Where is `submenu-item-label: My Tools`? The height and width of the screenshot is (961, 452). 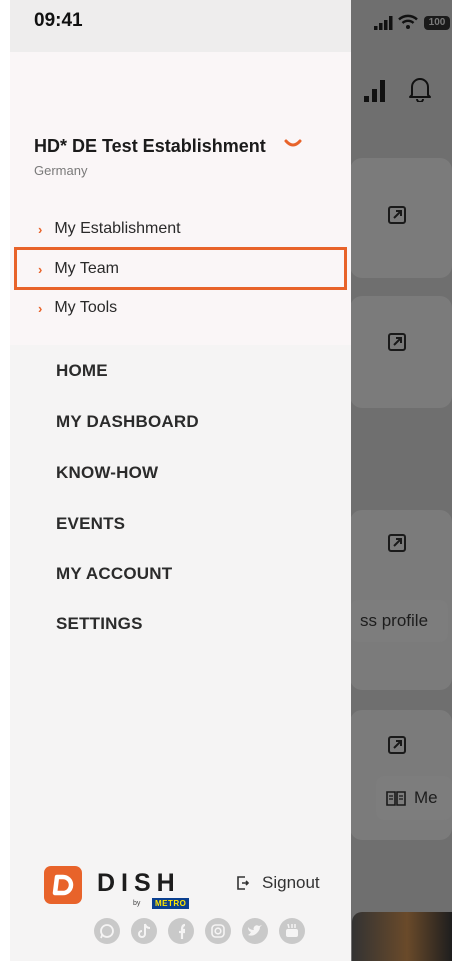 submenu-item-label: My Tools is located at coordinates (86, 307).